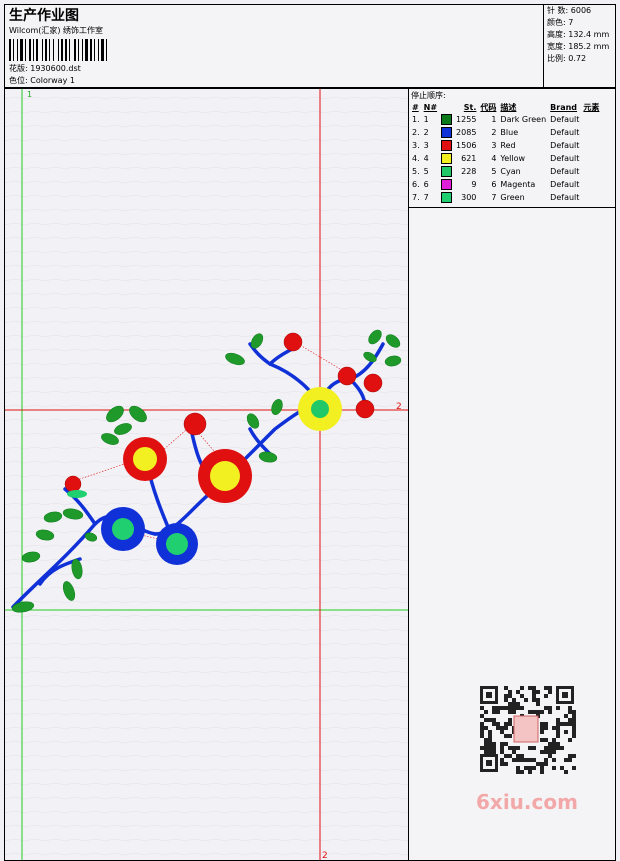 The width and height of the screenshot is (620, 861). I want to click on color-row: 5. 5 228 5 Cyan Default, so click(505, 171).